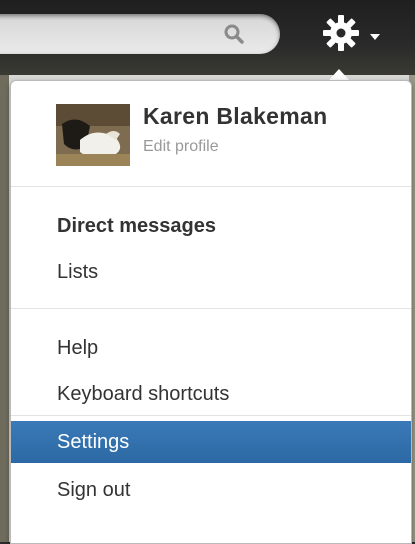 This screenshot has height=544, width=415. What do you see at coordinates (211, 272) in the screenshot?
I see `menu-item-lists: Lists` at bounding box center [211, 272].